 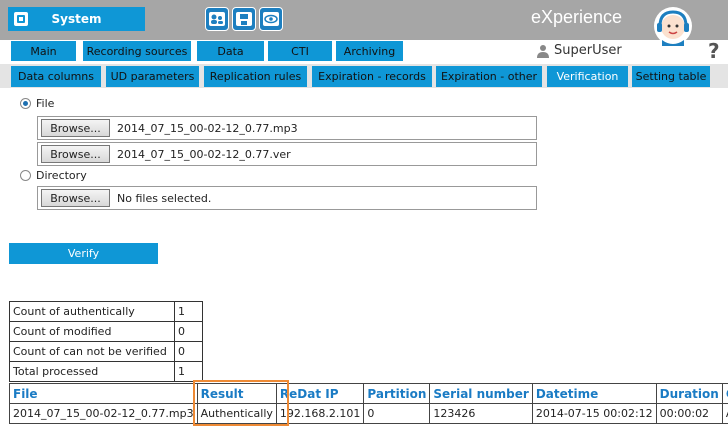 I want to click on stats-row: Count of modified 0, so click(x=106, y=331).